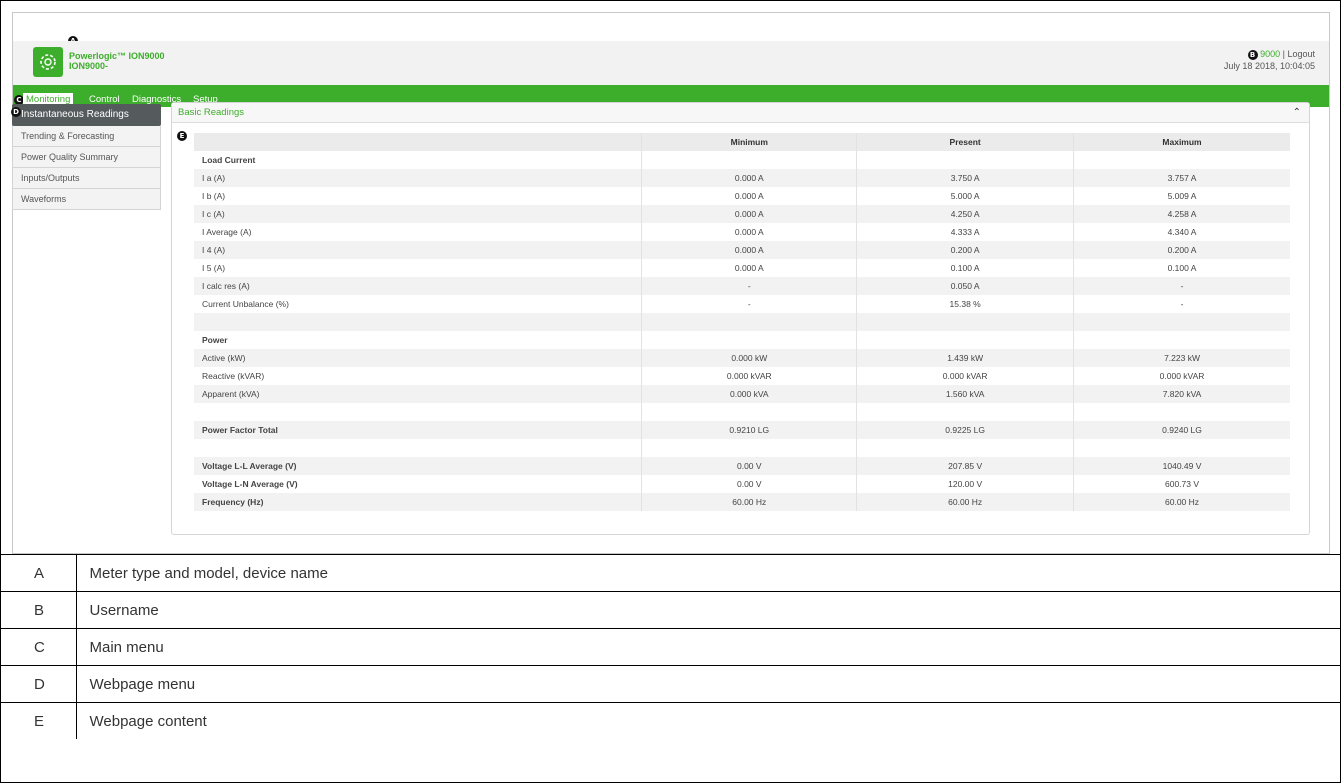  I want to click on row-label: I Average (A), so click(418, 232).